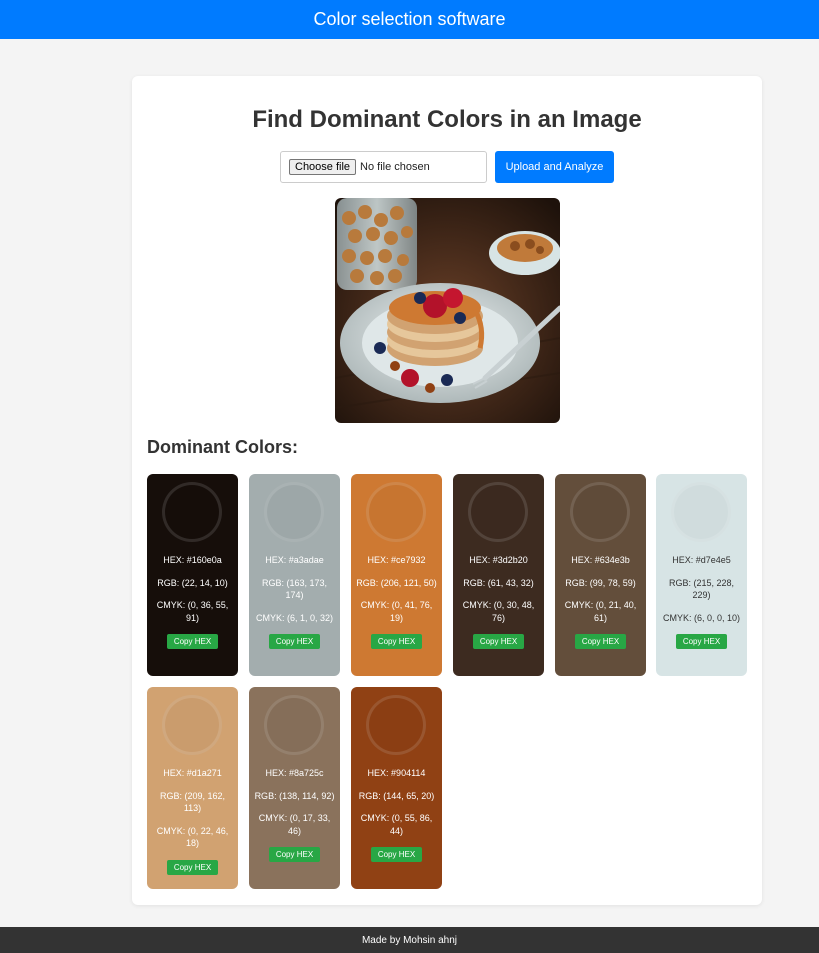  What do you see at coordinates (192, 802) in the screenshot?
I see `color-rgb-value: RGB: (209, 162, 113)` at bounding box center [192, 802].